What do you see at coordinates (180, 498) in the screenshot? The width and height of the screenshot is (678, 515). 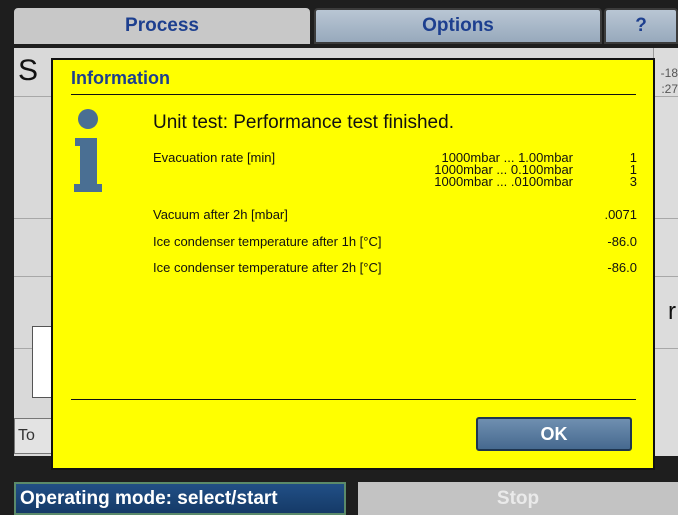 I see `operating-mode-button: Operating mode: select/start` at bounding box center [180, 498].